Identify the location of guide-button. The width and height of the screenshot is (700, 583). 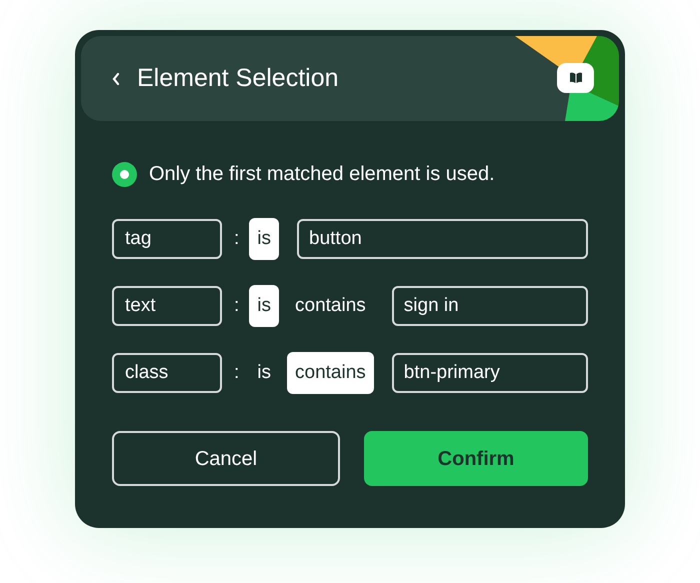
(575, 78).